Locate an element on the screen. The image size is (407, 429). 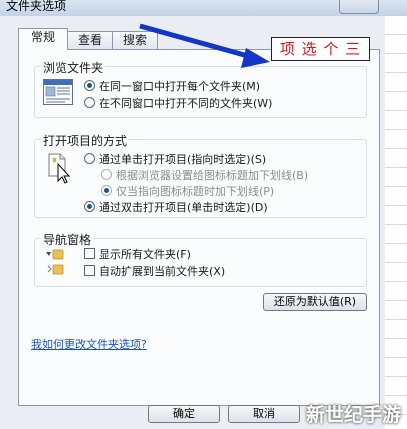
annotation-label: 项 选 个 三 is located at coordinates (320, 49).